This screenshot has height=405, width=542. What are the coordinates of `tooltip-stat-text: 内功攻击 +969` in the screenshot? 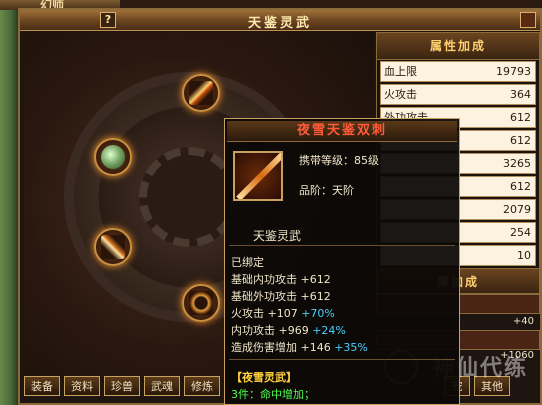 It's located at (270, 330).